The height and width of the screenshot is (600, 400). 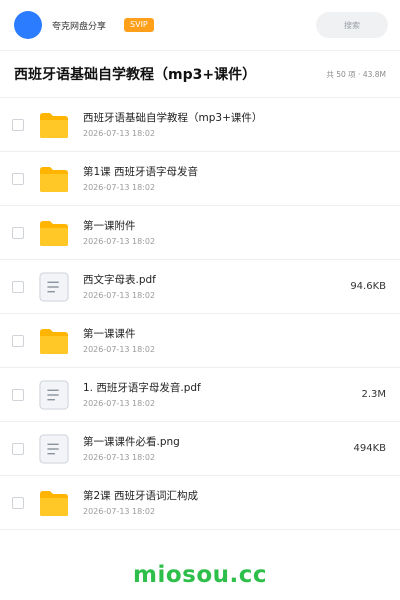 I want to click on file-size: 94.6KB, so click(x=368, y=286).